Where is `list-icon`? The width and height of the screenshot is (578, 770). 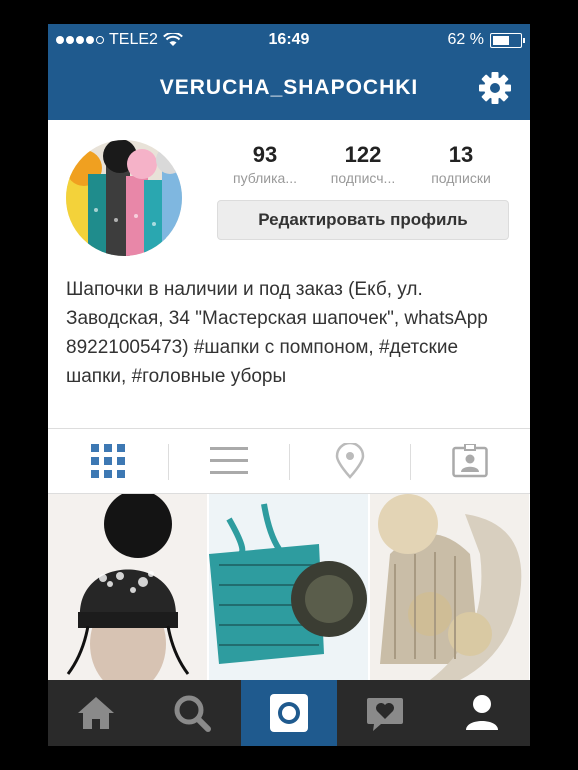 list-icon is located at coordinates (229, 460).